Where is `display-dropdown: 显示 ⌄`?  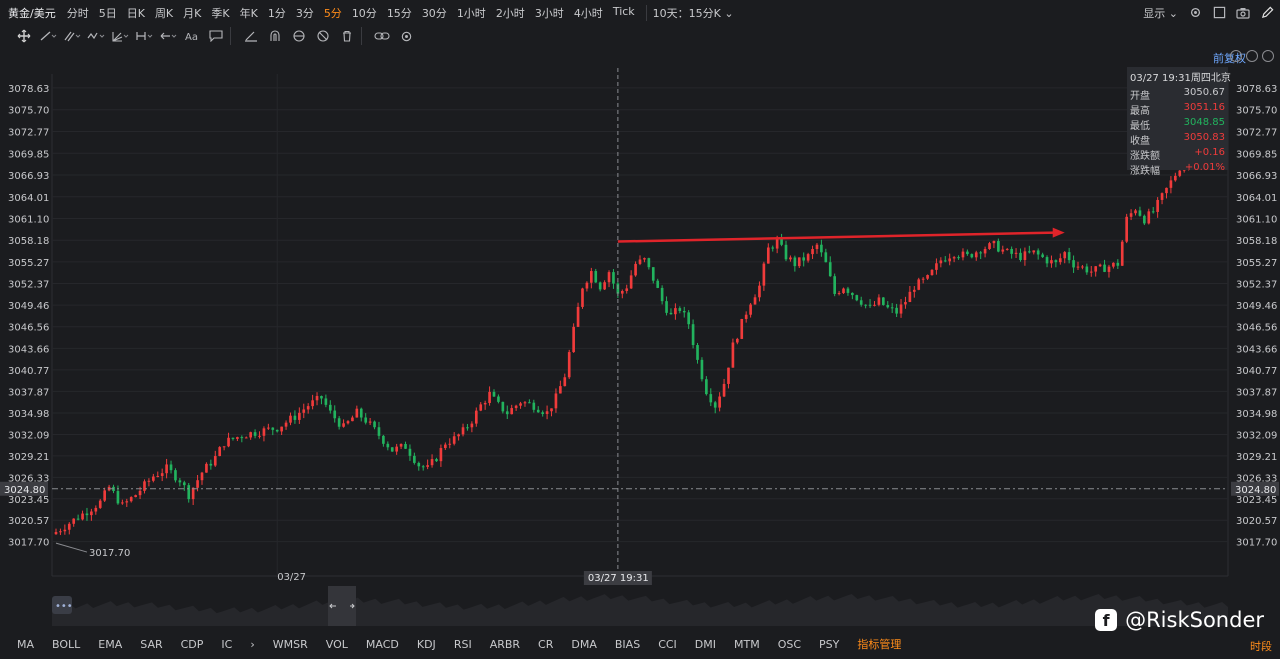 display-dropdown: 显示 ⌄ is located at coordinates (1160, 13).